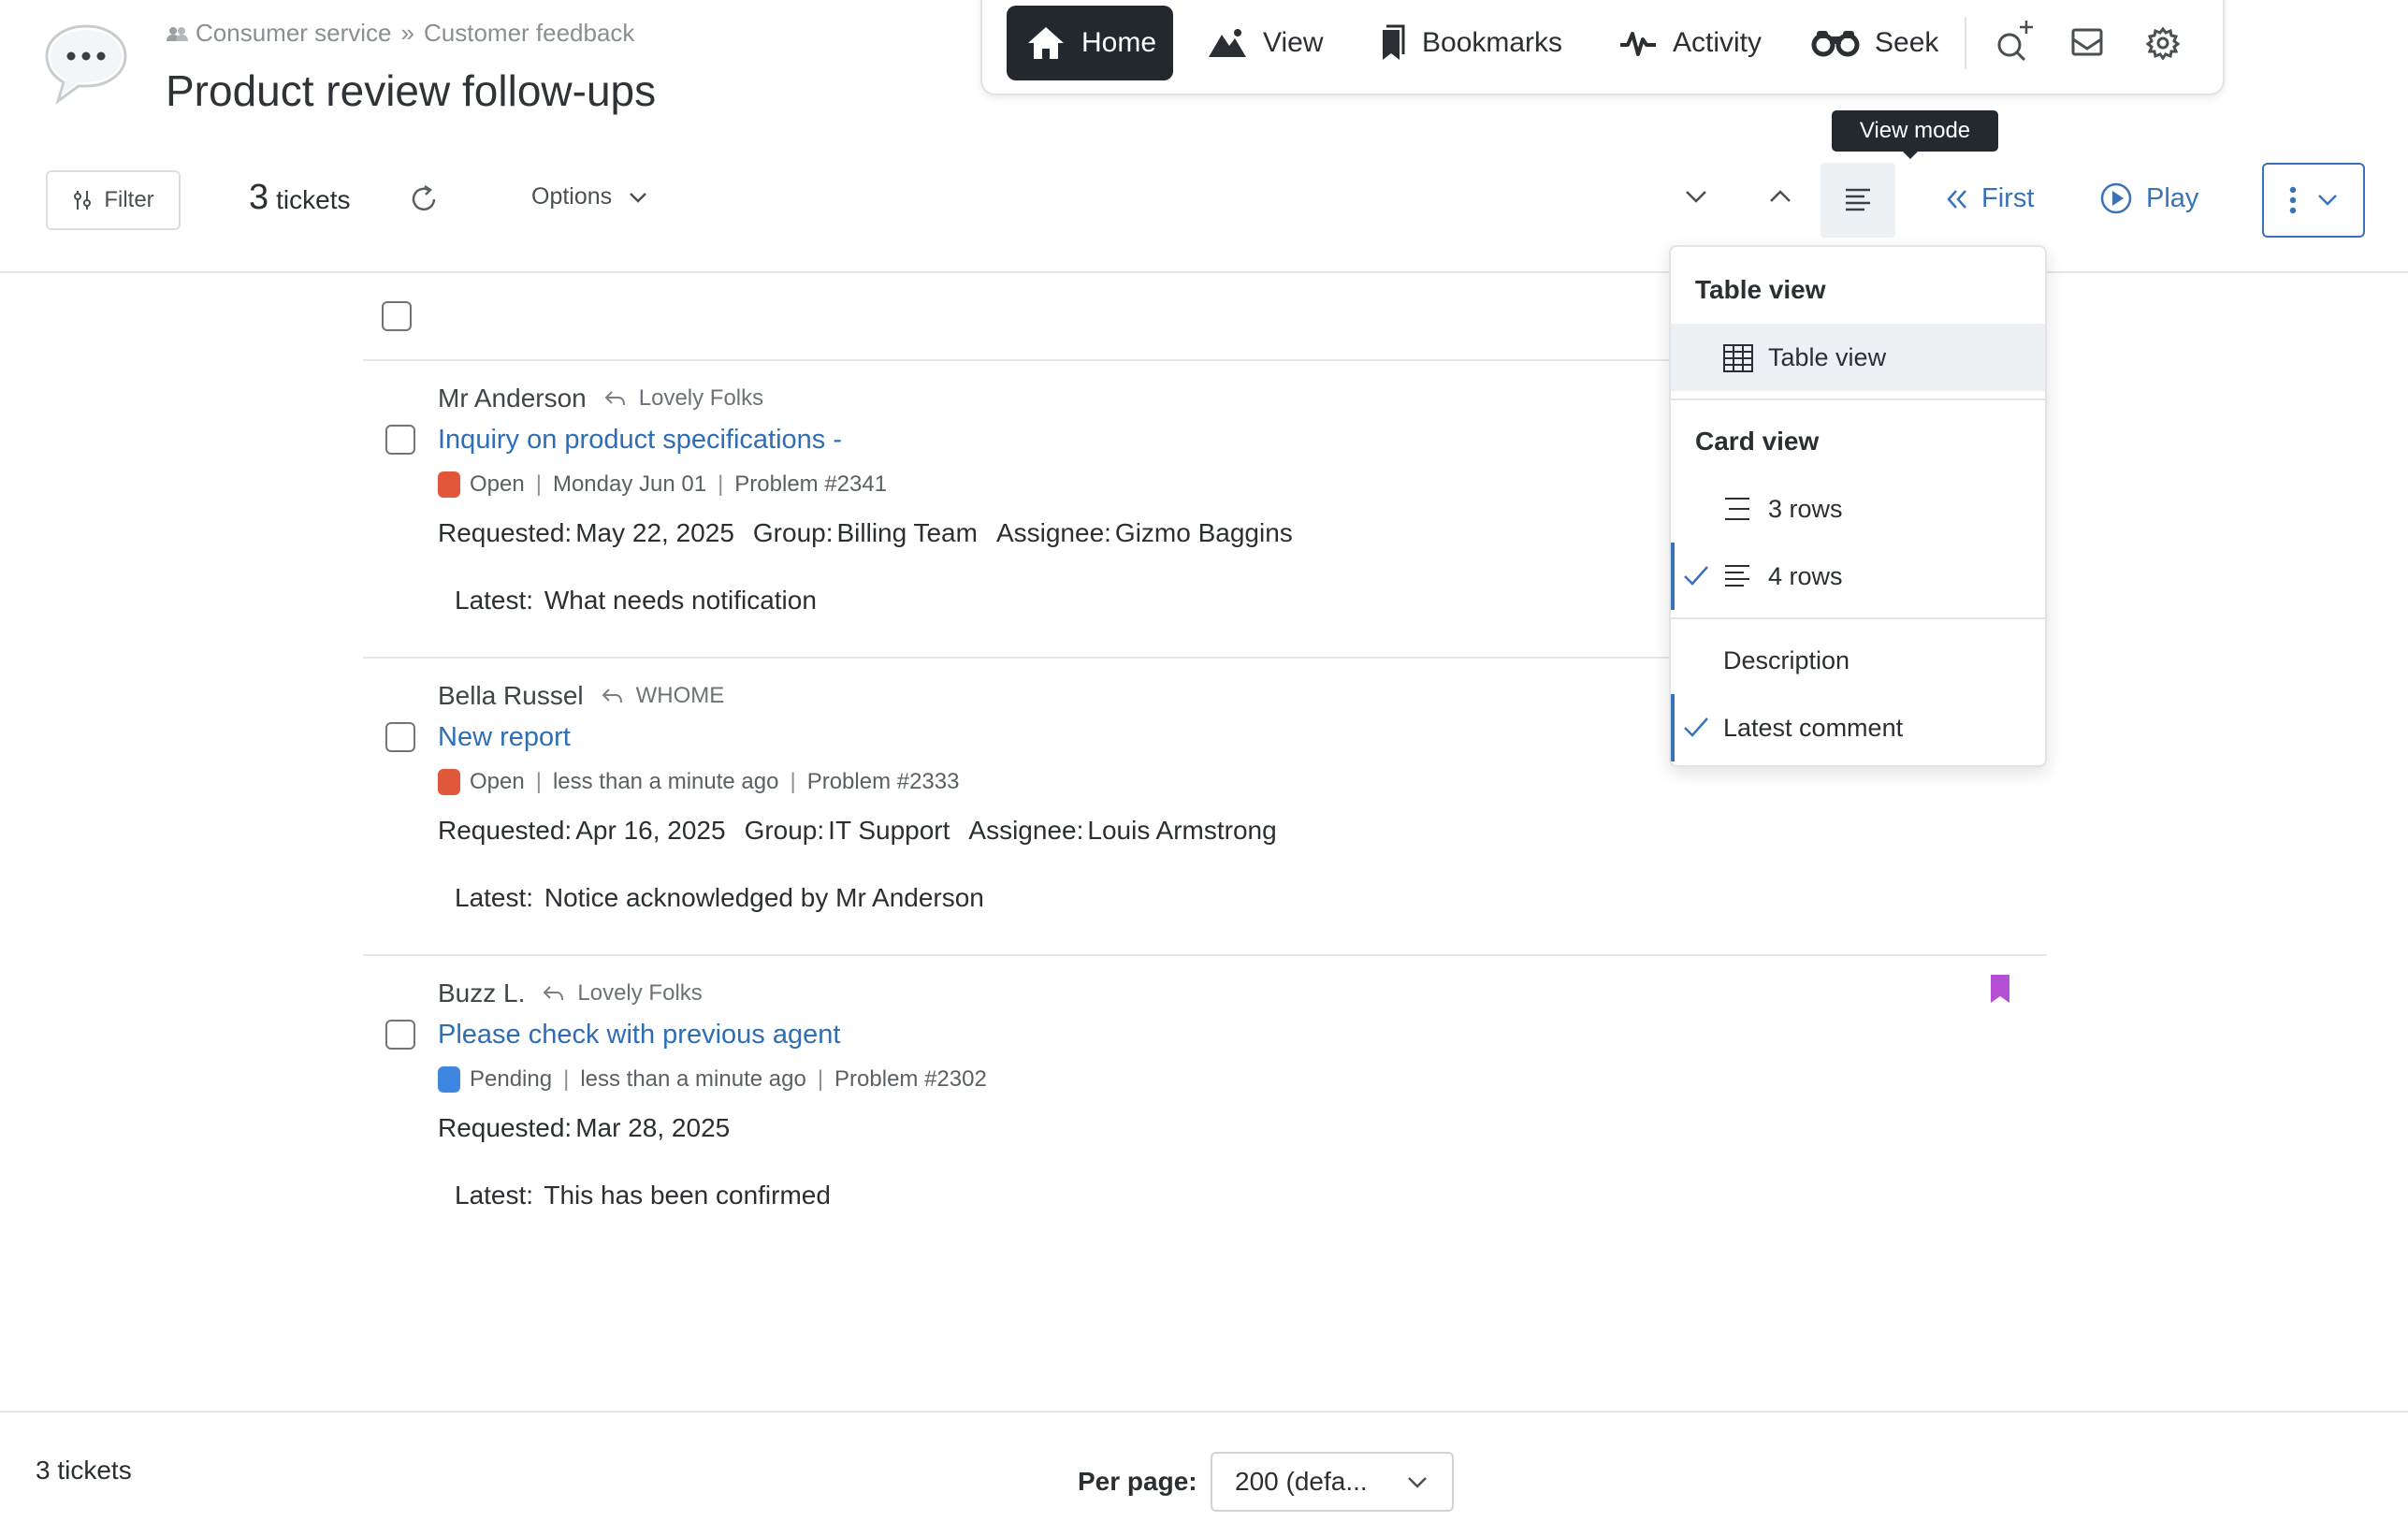  I want to click on breadcrumb-item: Customer feedback, so click(529, 33).